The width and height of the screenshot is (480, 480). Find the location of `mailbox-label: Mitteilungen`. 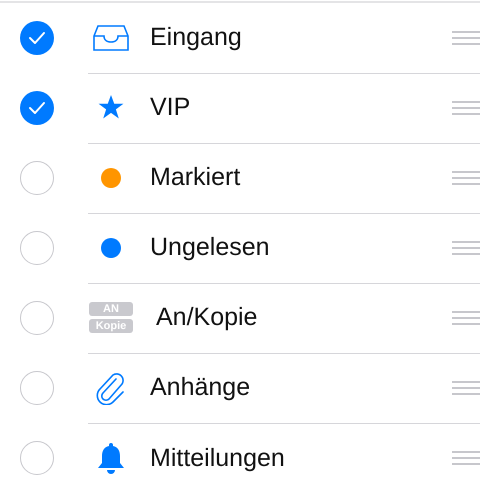

mailbox-label: Mitteilungen is located at coordinates (218, 458).